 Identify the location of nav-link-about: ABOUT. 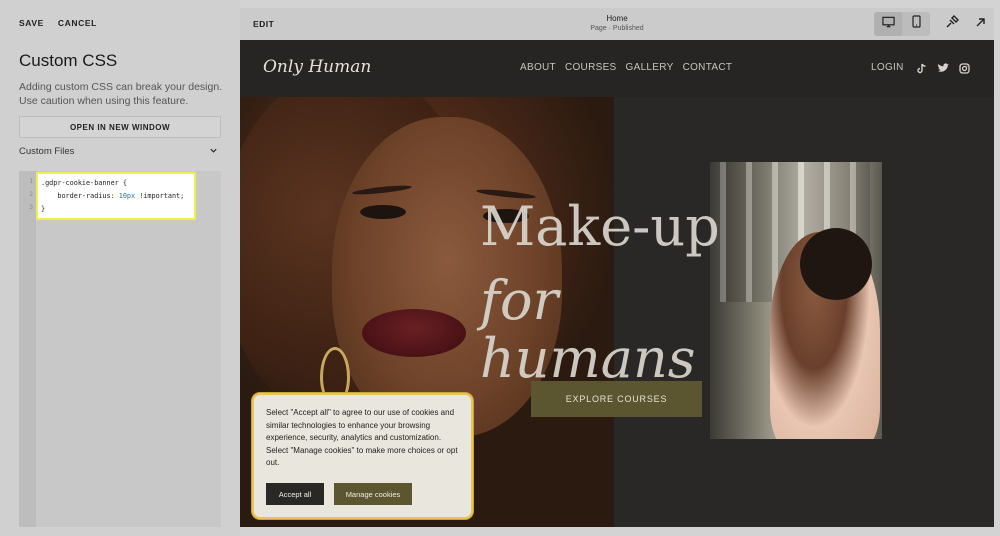
(538, 67).